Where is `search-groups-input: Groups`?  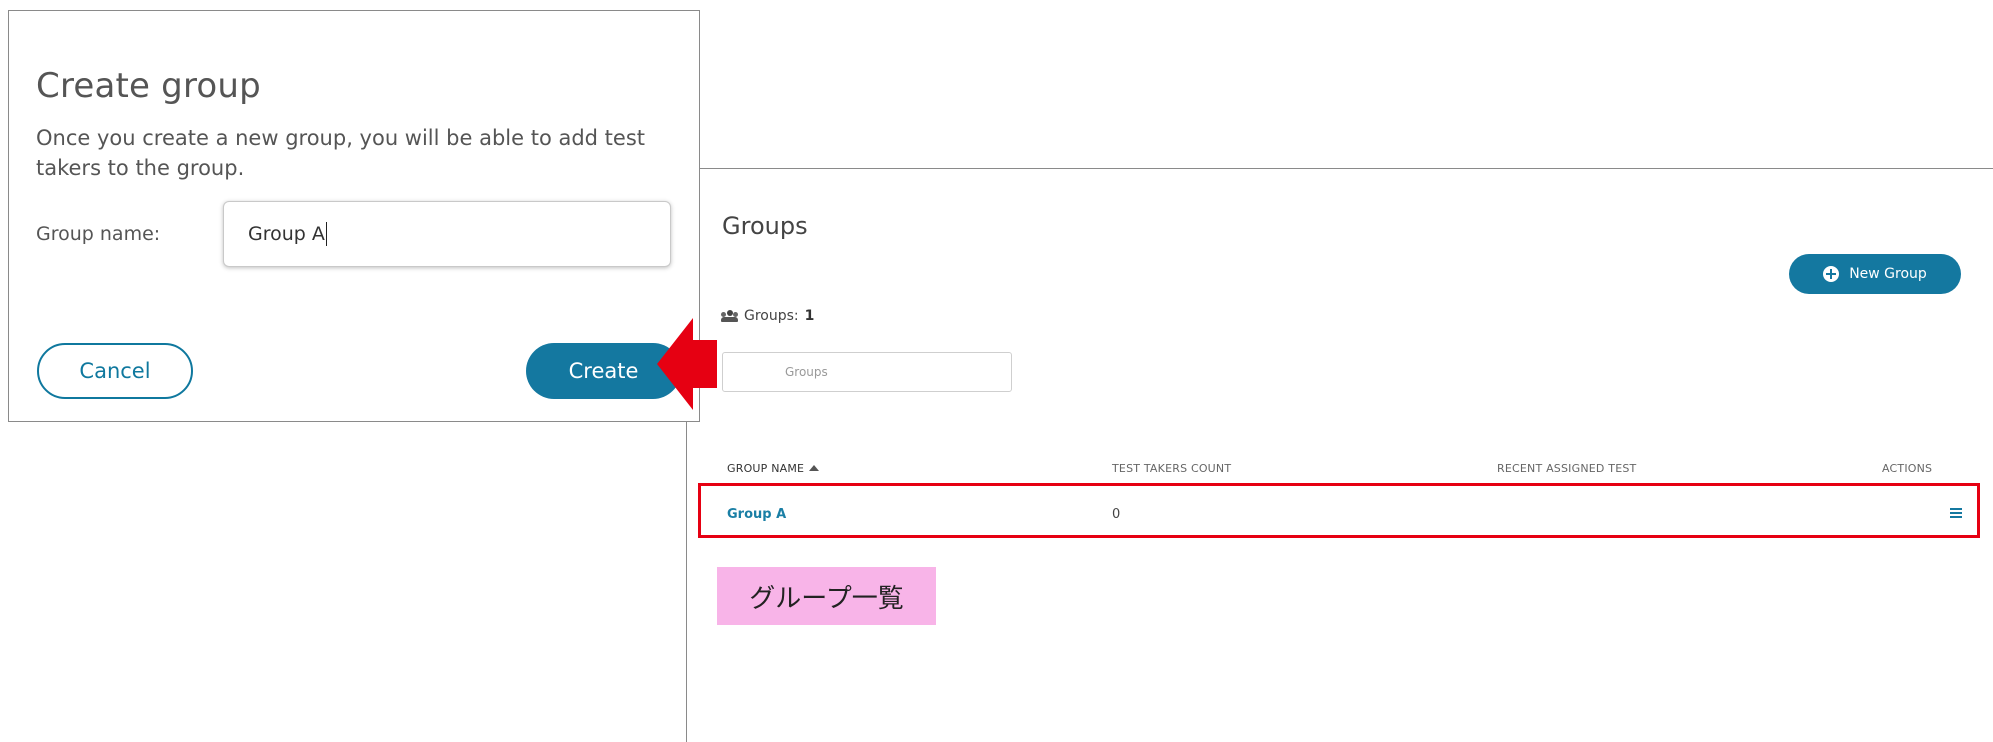 search-groups-input: Groups is located at coordinates (867, 372).